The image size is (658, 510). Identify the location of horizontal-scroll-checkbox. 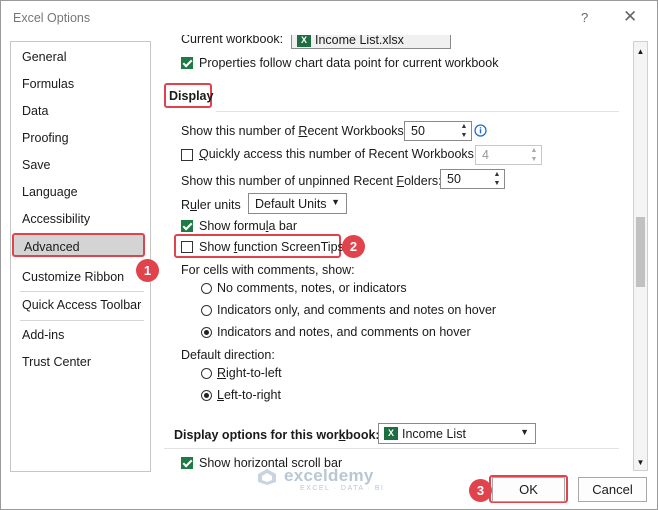
(187, 463).